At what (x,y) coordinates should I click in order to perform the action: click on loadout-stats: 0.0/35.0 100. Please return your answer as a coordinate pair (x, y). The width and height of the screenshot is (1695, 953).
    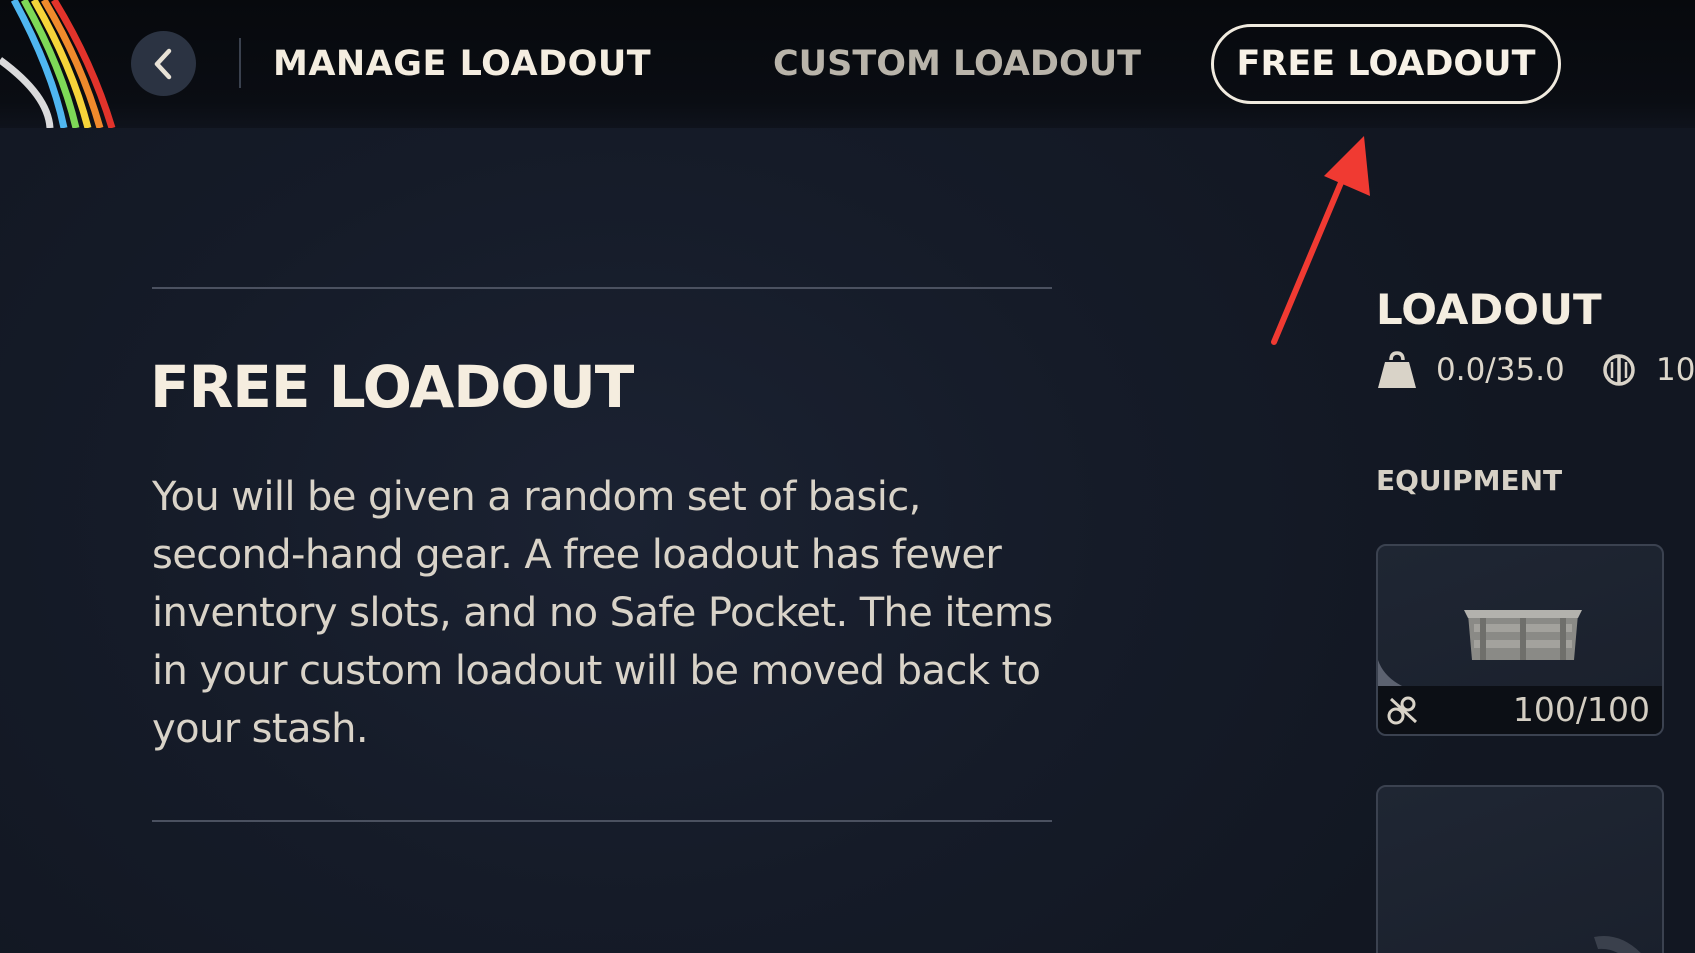
    Looking at the image, I should click on (1535, 370).